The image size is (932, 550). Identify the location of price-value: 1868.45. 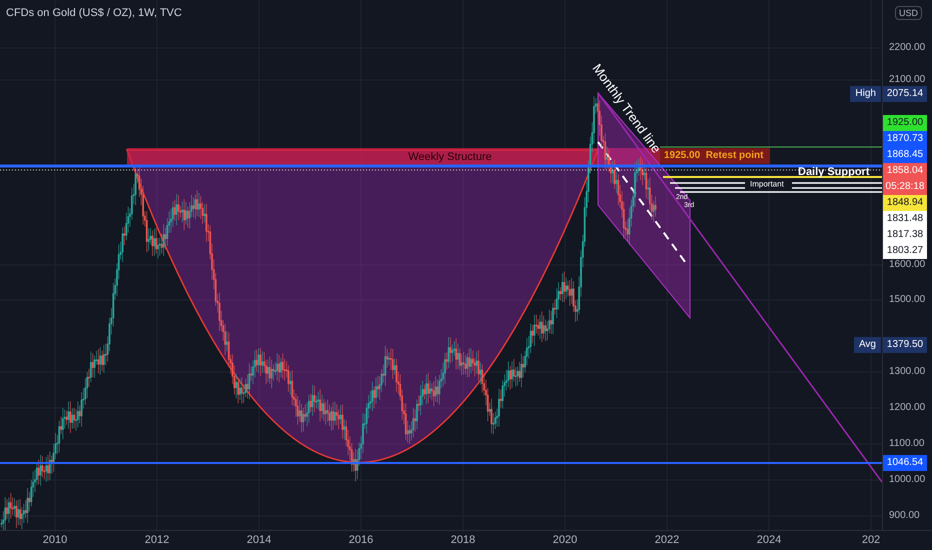
(905, 155).